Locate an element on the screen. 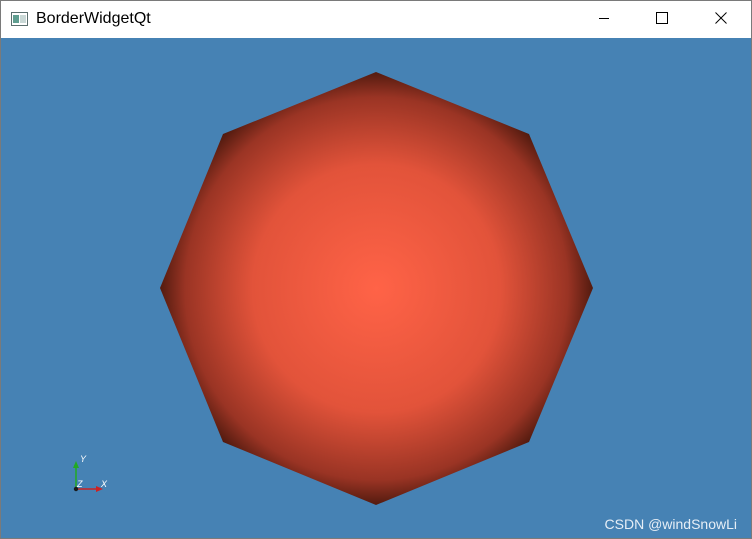 This screenshot has height=539, width=752. orientation-axes-widget: Y Z X is located at coordinates (90, 473).